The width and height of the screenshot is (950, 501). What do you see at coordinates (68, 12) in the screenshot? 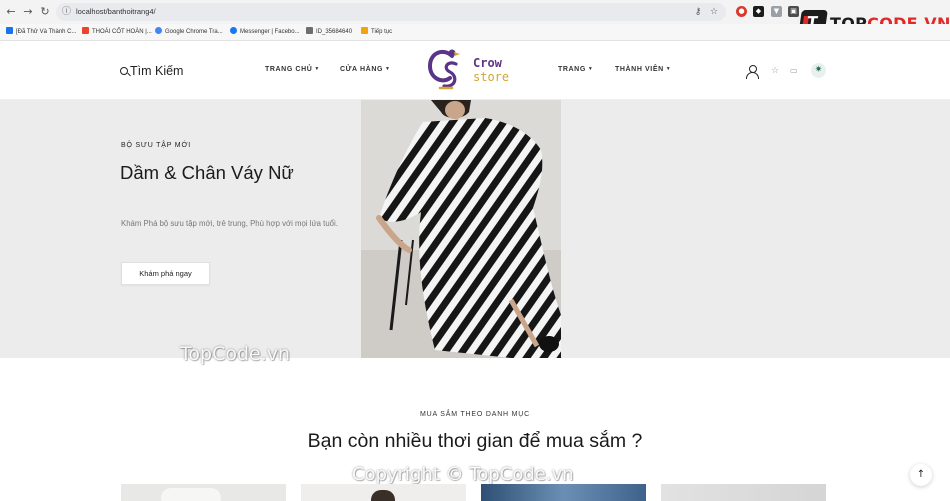
I see `site-info-icon: ⓘ` at bounding box center [68, 12].